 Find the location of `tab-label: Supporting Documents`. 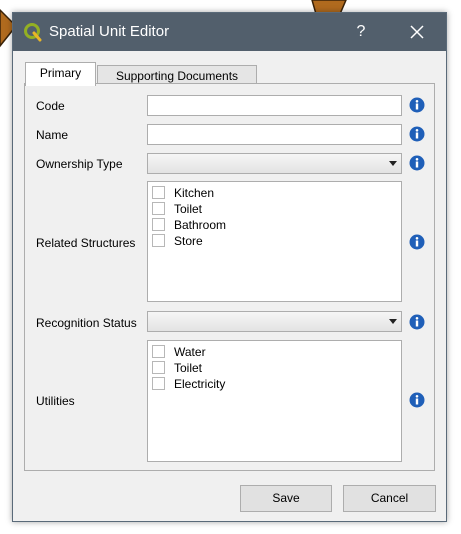

tab-label: Supporting Documents is located at coordinates (177, 76).